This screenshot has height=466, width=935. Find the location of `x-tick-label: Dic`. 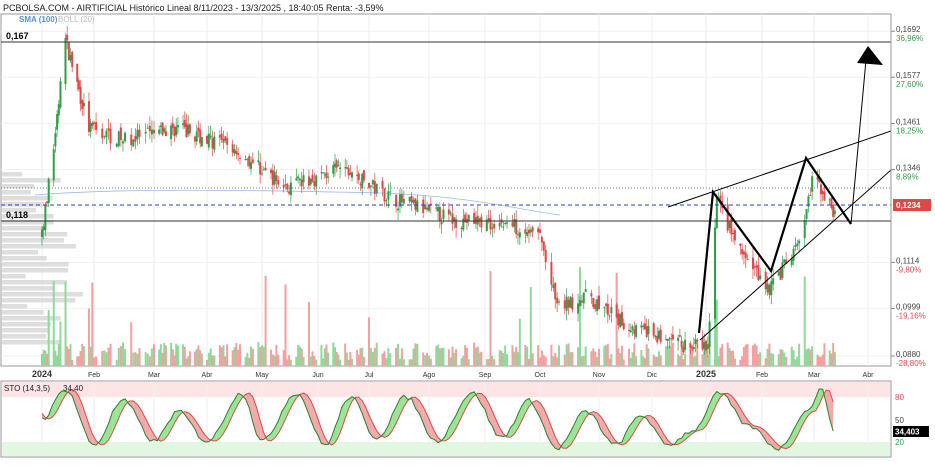

x-tick-label: Dic is located at coordinates (652, 375).